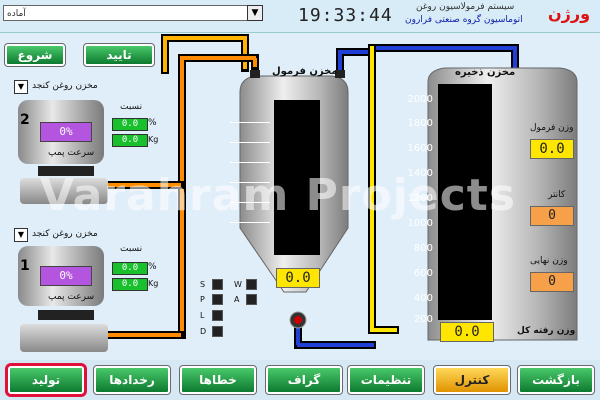  I want to click on indicator-a-led, so click(251, 299).